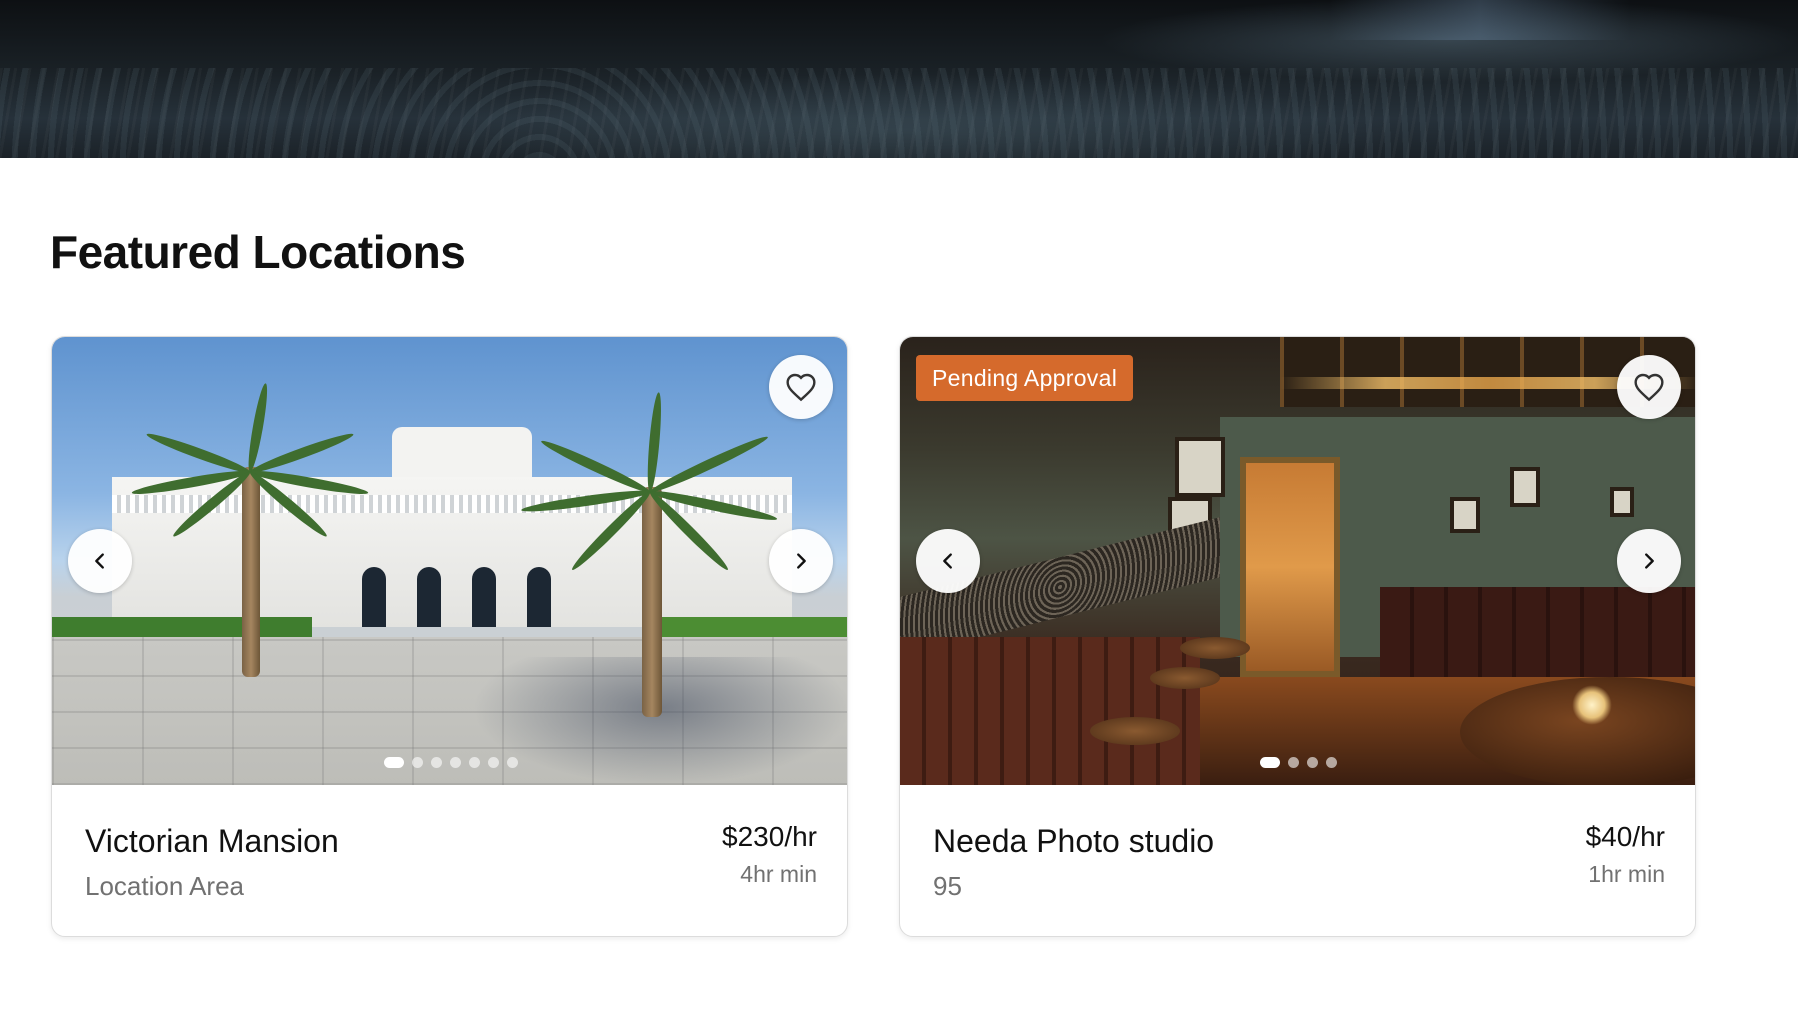 Image resolution: width=1798 pixels, height=1012 pixels. I want to click on hourly-price: $230/hr, so click(769, 836).